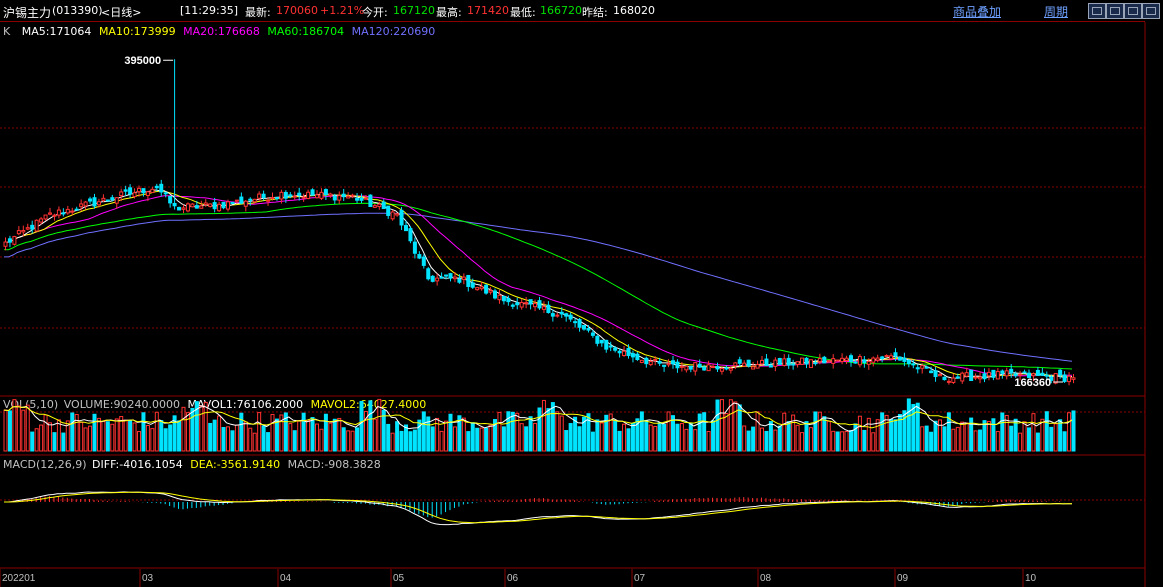  I want to click on dea-line, so click(538, 507).